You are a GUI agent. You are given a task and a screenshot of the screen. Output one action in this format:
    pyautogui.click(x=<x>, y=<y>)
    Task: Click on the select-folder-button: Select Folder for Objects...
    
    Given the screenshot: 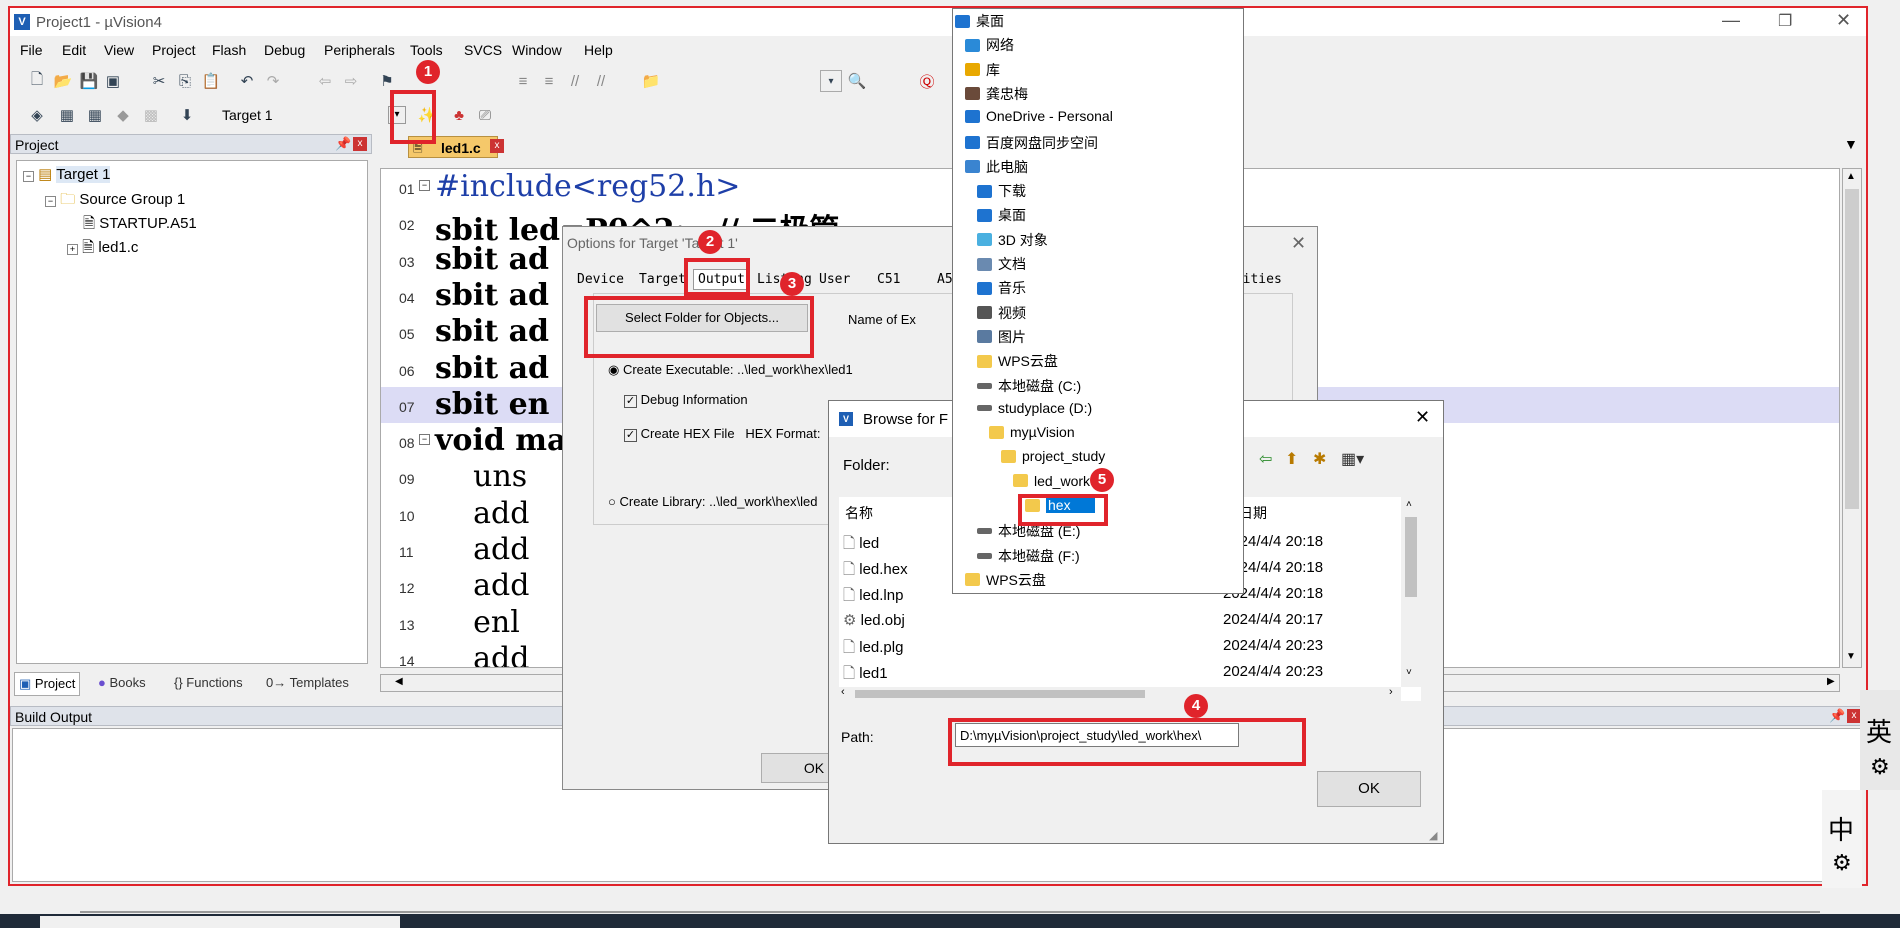 What is the action you would take?
    pyautogui.click(x=702, y=318)
    